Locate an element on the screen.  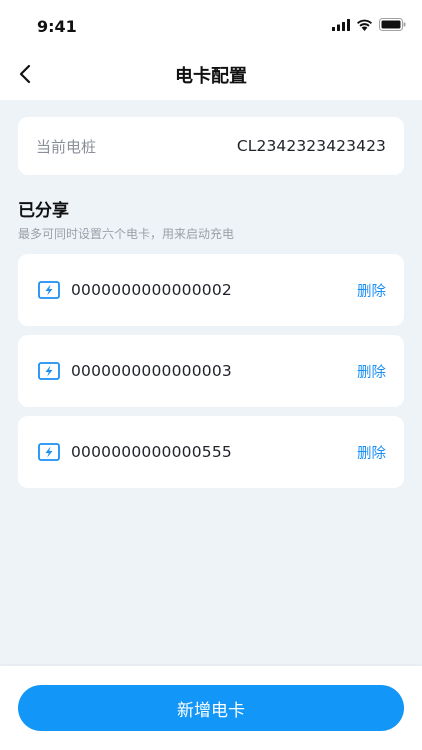
card-number: 0000000000000003 is located at coordinates (151, 371).